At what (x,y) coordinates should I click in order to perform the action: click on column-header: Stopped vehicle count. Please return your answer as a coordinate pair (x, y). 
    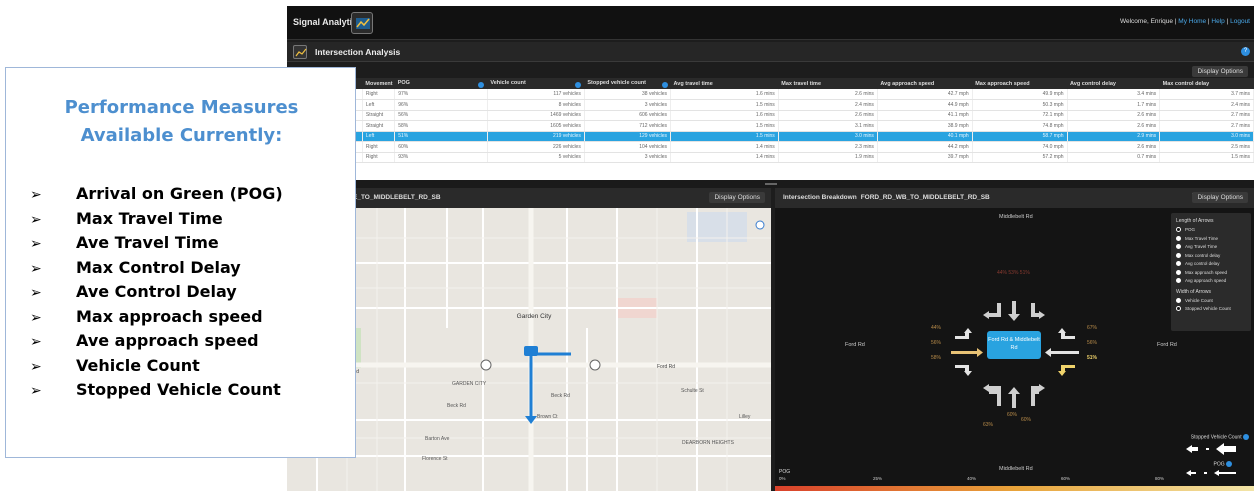
    Looking at the image, I should click on (627, 83).